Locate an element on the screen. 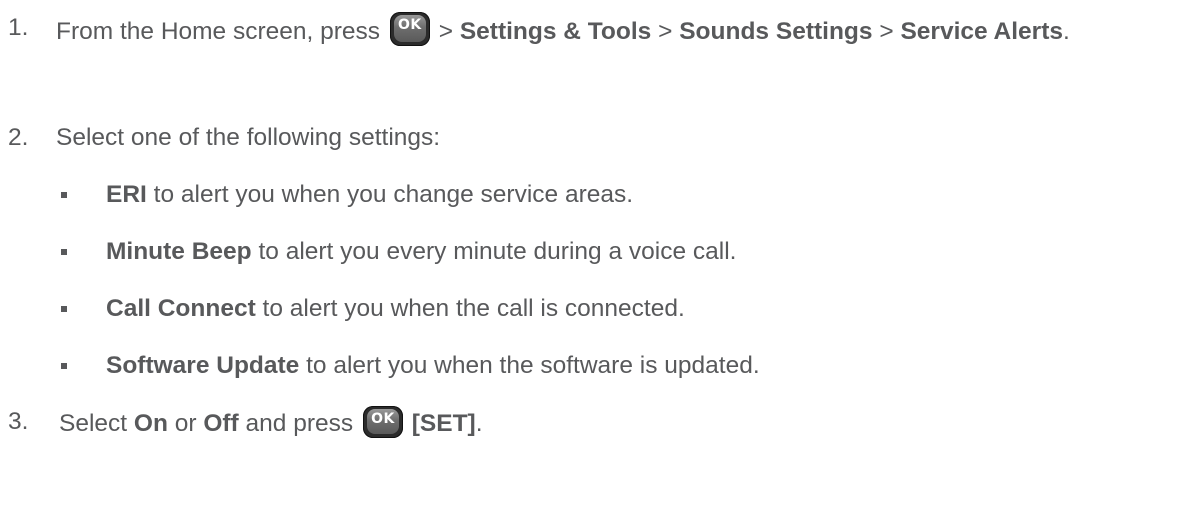 Image resolution: width=1182 pixels, height=506 pixels. step-3: 3. Select On or Off and press OK [SET]. is located at coordinates (593, 423).